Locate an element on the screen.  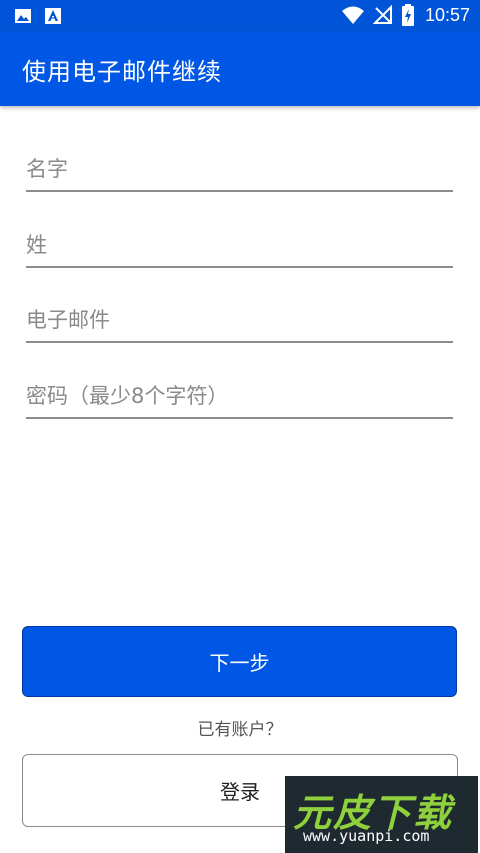
status-time: 10:57 is located at coordinates (447, 14).